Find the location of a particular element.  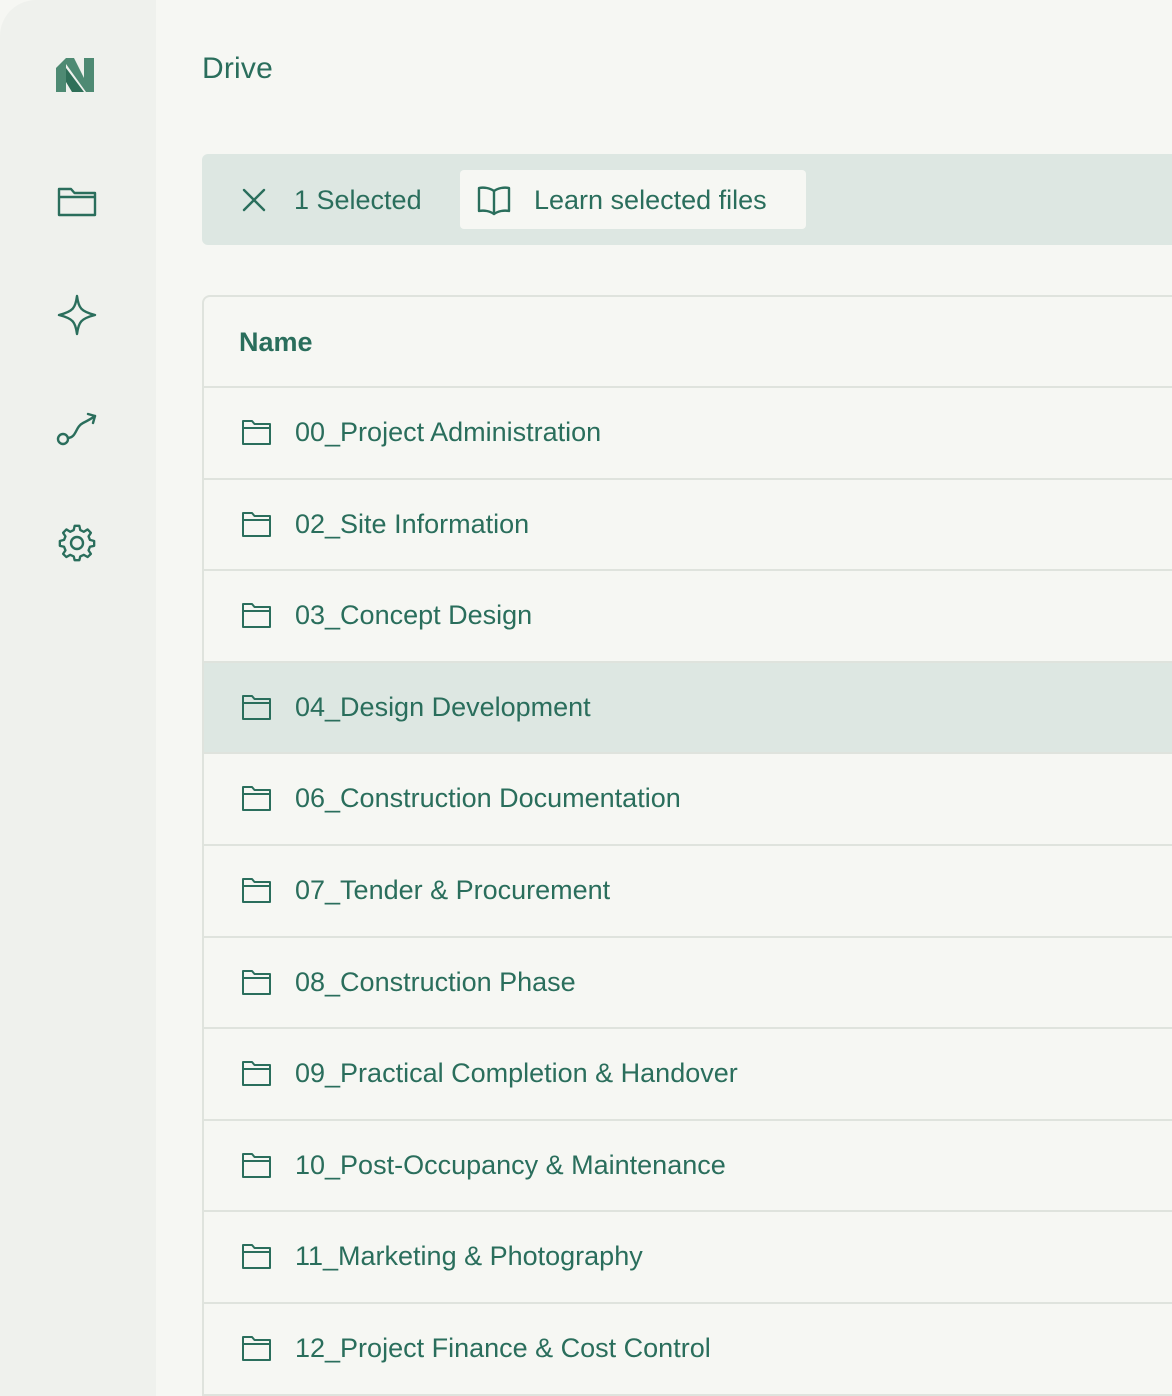

sidebar-item-workflows is located at coordinates (77, 429).